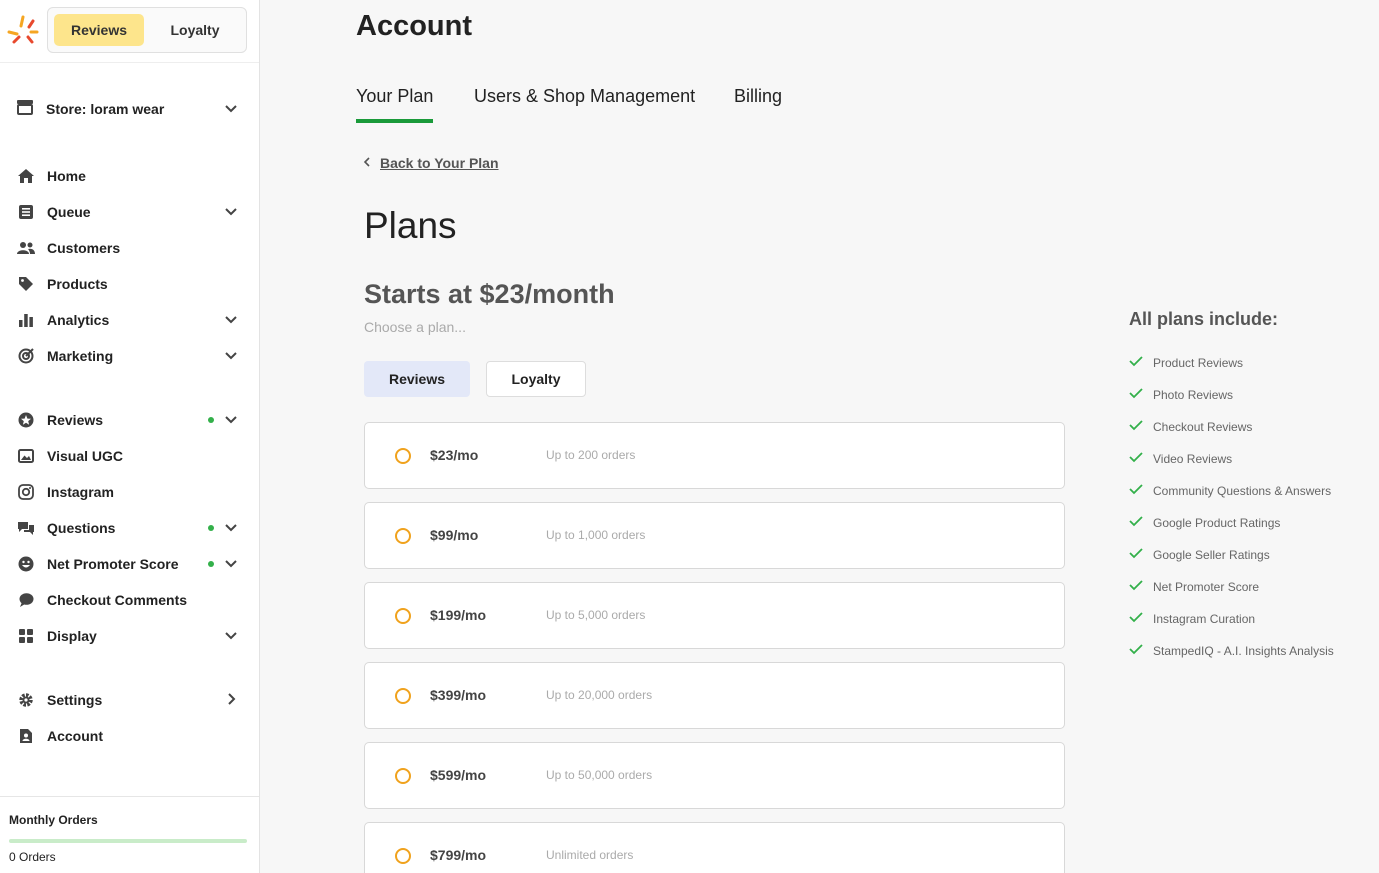  Describe the element at coordinates (591, 455) in the screenshot. I see `plan-order-limit: Up to 200 orders` at that location.